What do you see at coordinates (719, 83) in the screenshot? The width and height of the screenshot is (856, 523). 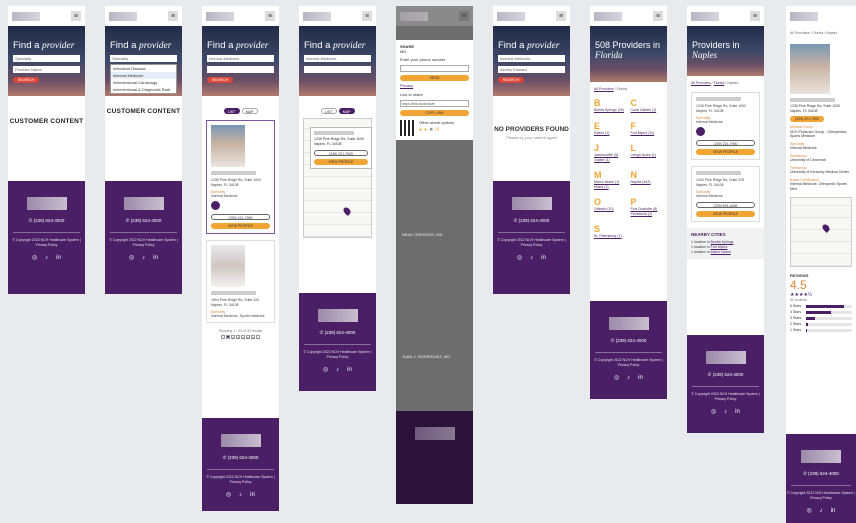 I see `breadcrumb-state: Florida` at bounding box center [719, 83].